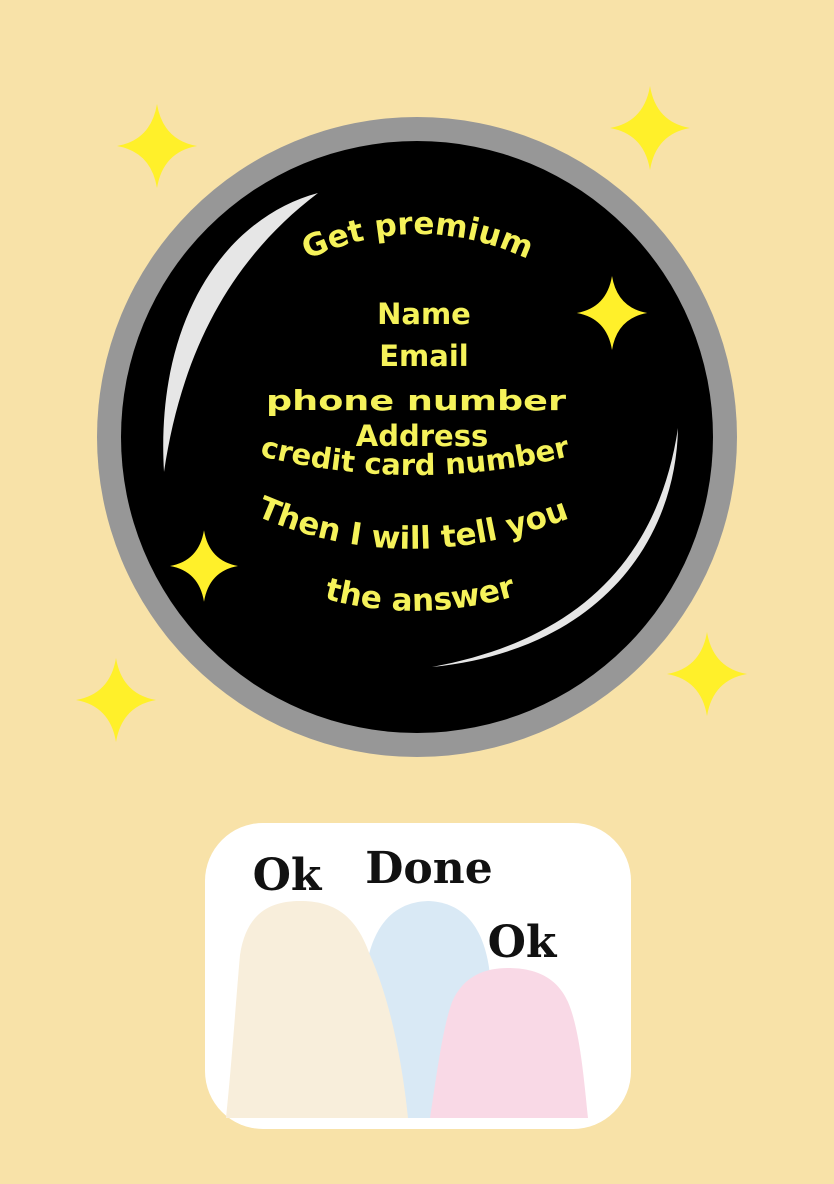  What do you see at coordinates (523, 942) in the screenshot?
I see `reply-right: Ok` at bounding box center [523, 942].